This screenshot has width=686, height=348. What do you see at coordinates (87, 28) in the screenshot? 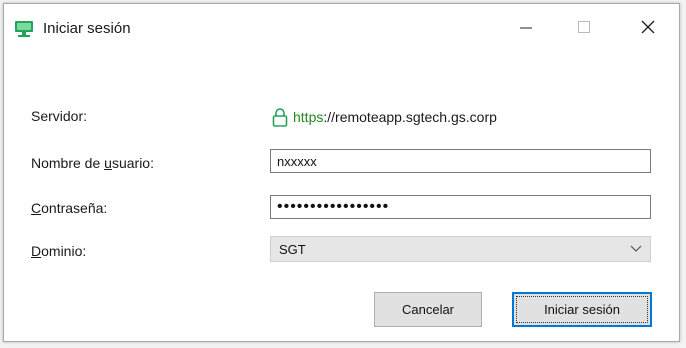
I see `window-title: Iniciar sesión` at bounding box center [87, 28].